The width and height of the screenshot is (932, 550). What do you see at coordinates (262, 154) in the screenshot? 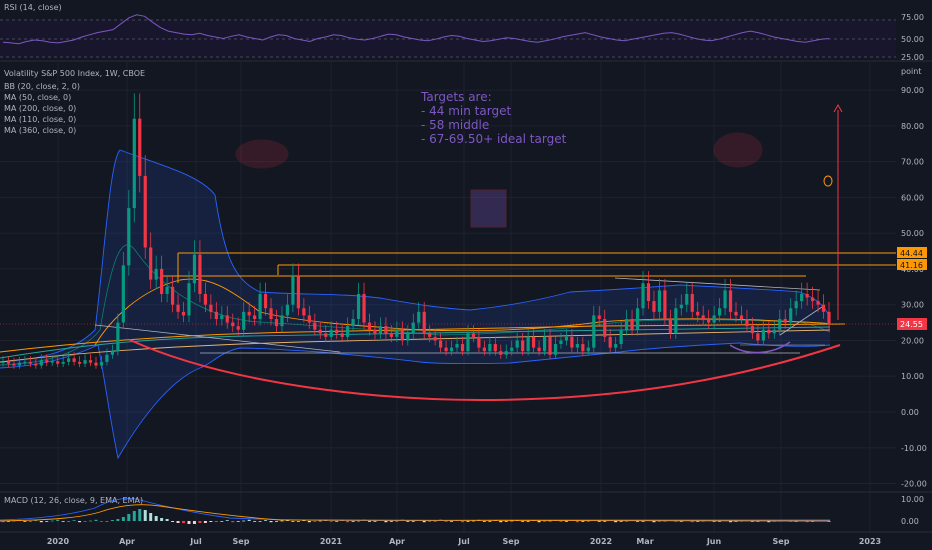
I see `red-ellipse-left` at bounding box center [262, 154].